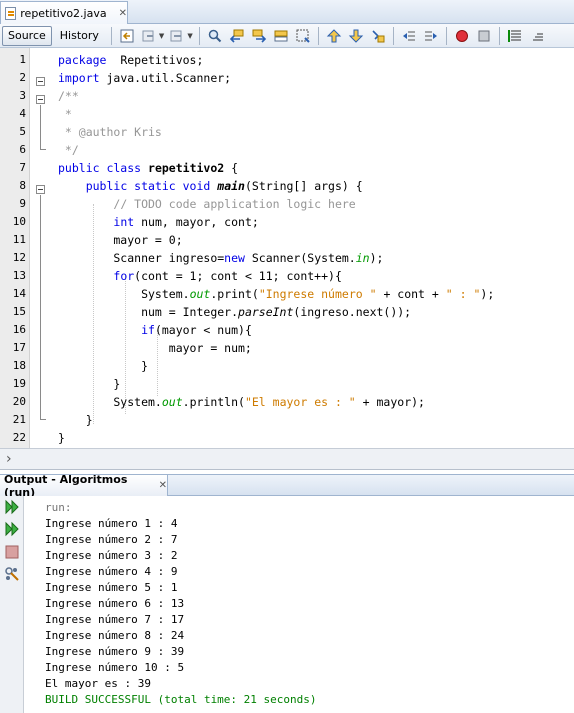 The image size is (574, 713). What do you see at coordinates (362, 258) in the screenshot?
I see `code-token: in` at bounding box center [362, 258].